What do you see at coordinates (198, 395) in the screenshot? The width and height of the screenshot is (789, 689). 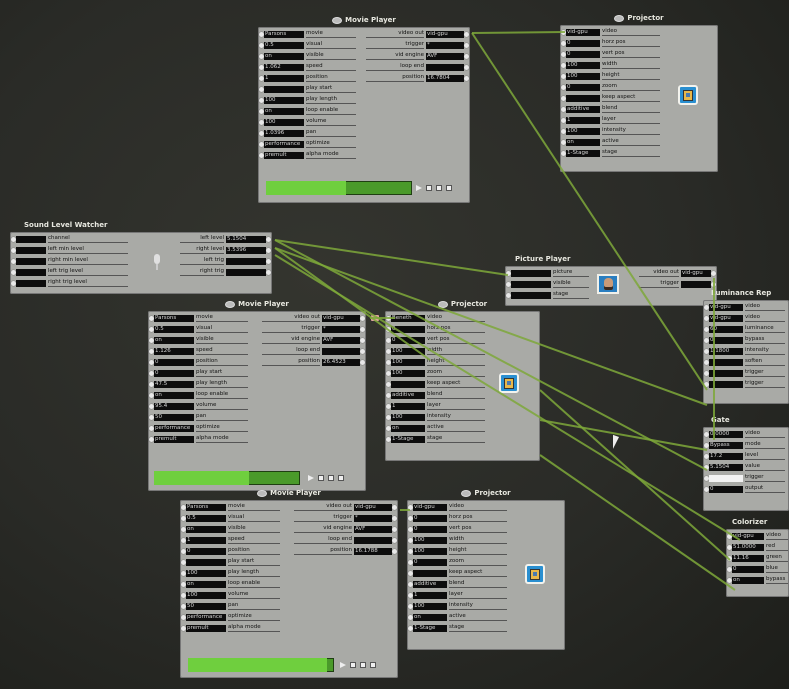 I see `input-port-row: on loop enable` at bounding box center [198, 395].